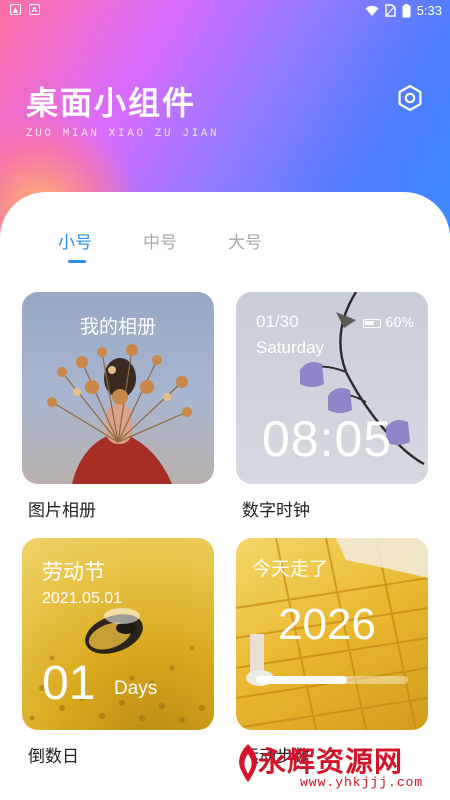 The height and width of the screenshot is (800, 450). Describe the element at coordinates (77, 261) in the screenshot. I see `active-tab-indicator` at that location.